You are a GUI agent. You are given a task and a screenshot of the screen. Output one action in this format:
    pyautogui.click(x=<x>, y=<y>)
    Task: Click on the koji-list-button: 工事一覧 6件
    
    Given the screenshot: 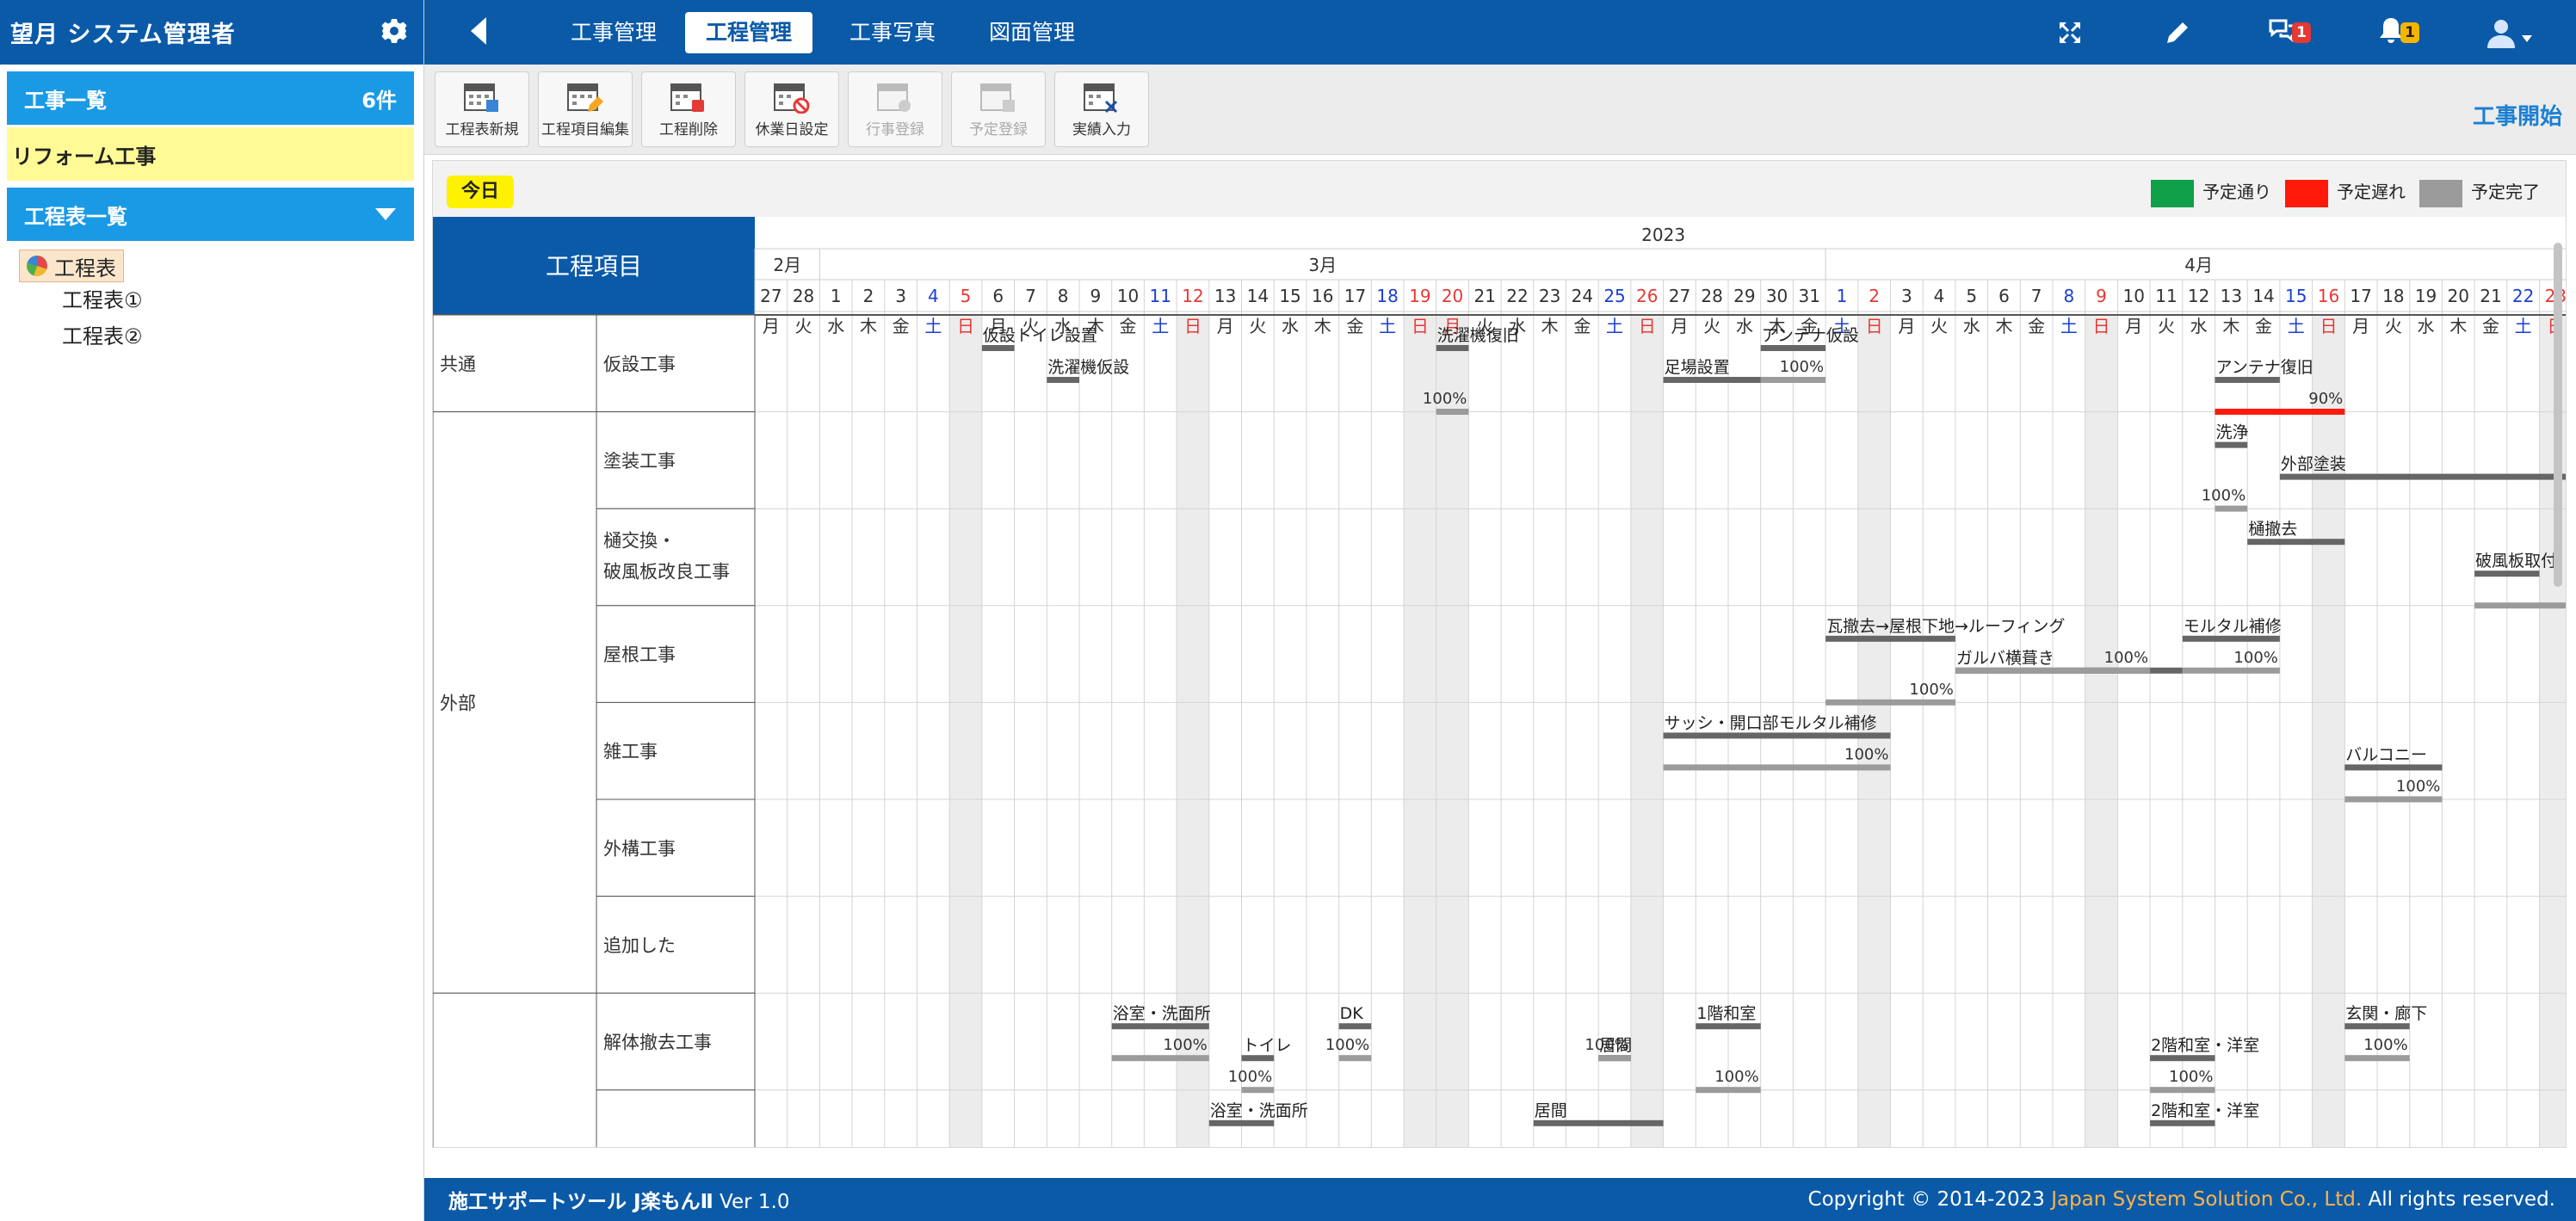 What is the action you would take?
    pyautogui.click(x=210, y=98)
    